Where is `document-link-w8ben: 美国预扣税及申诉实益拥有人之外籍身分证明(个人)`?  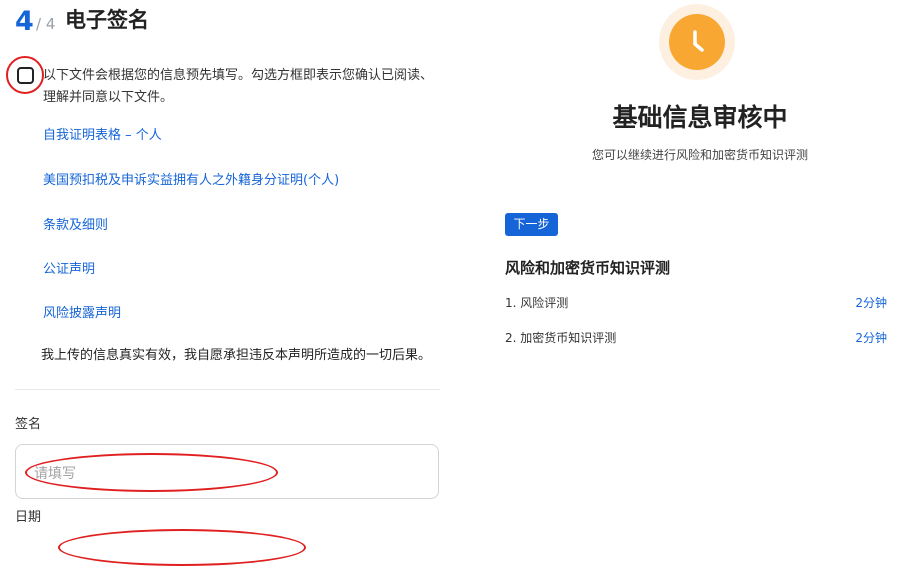
document-link-w8ben: 美国预扣税及申诉实益拥有人之外籍身分证明(个人) is located at coordinates (191, 181).